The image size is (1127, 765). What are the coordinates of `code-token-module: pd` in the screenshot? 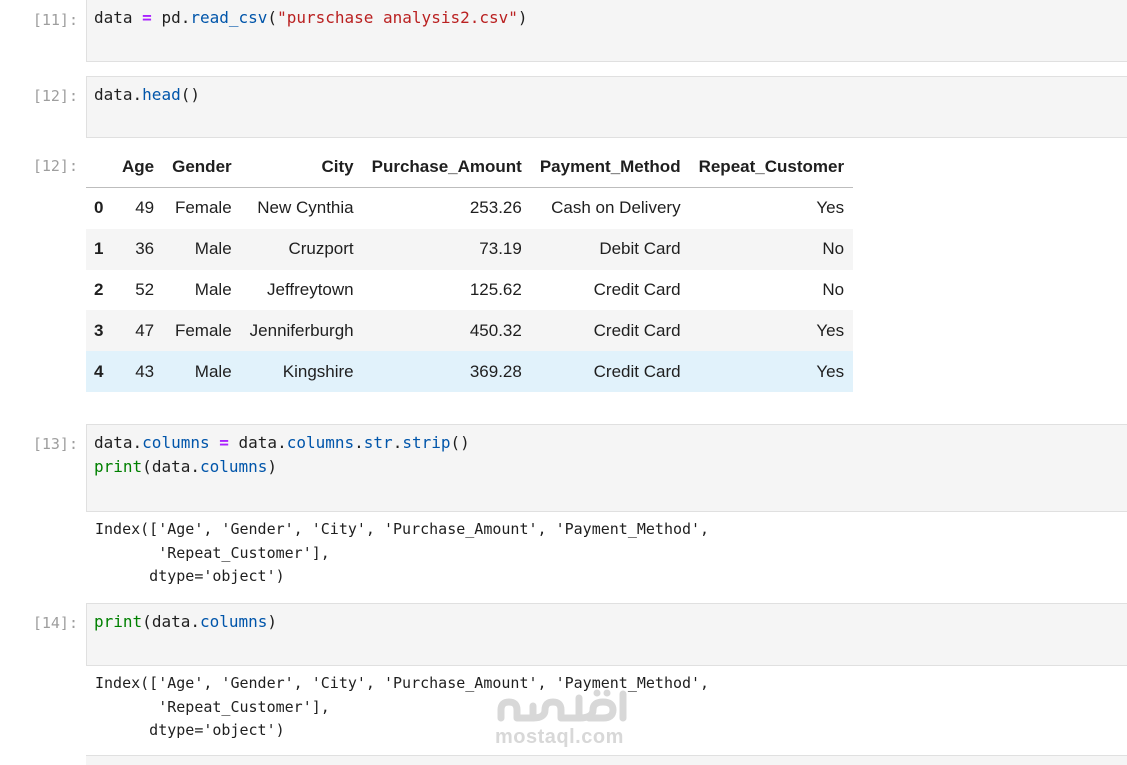 It's located at (171, 17).